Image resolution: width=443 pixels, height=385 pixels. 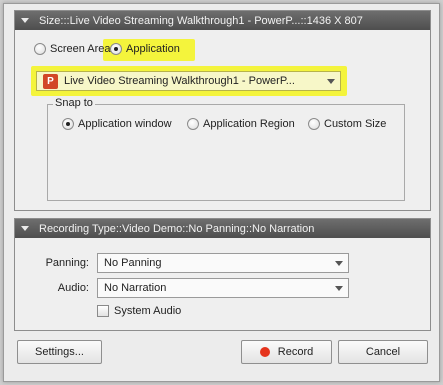 I want to click on snap-custom-size-radio: Custom Size, so click(x=347, y=124).